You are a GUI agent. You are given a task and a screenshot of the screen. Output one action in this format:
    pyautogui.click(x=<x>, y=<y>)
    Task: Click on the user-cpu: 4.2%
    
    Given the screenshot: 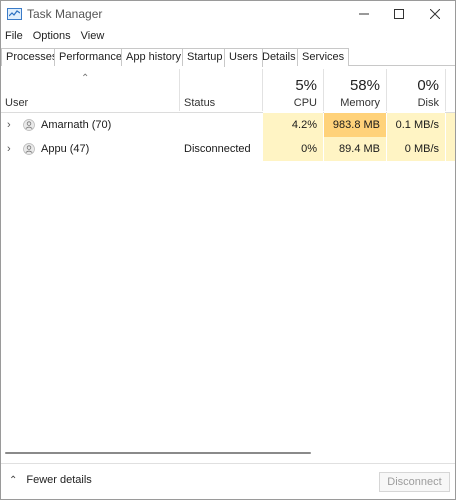 What is the action you would take?
    pyautogui.click(x=293, y=125)
    